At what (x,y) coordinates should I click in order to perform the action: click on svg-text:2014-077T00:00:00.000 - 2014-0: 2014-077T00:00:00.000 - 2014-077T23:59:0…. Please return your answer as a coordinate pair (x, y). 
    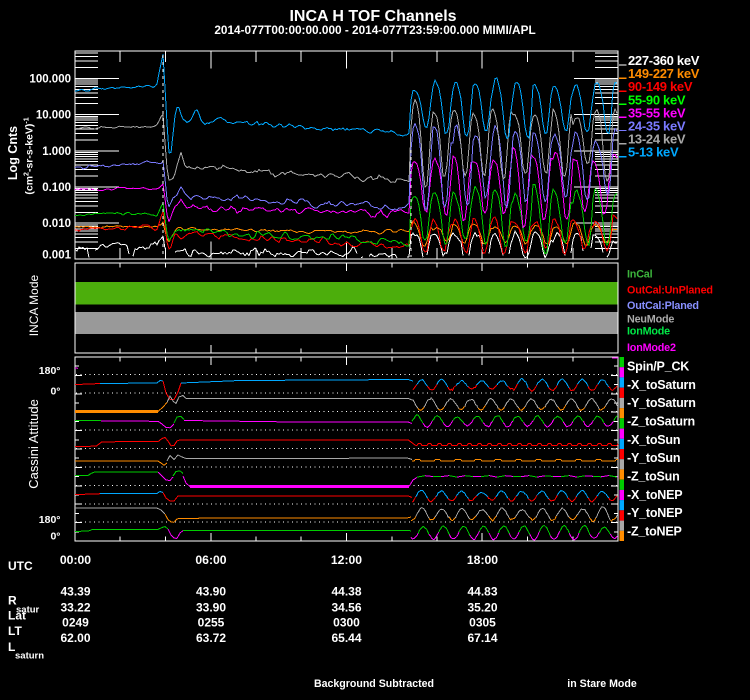
    Looking at the image, I should click on (374, 30).